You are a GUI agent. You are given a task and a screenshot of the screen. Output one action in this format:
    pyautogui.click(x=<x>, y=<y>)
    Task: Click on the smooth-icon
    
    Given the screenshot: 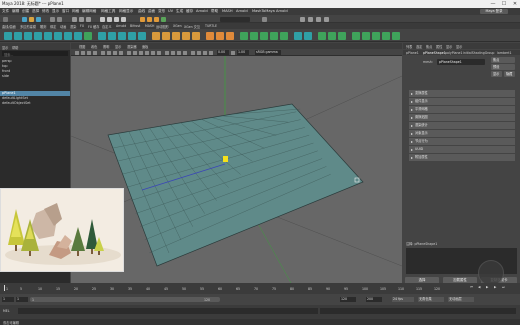 What is the action you would take?
    pyautogui.click(x=122, y=36)
    